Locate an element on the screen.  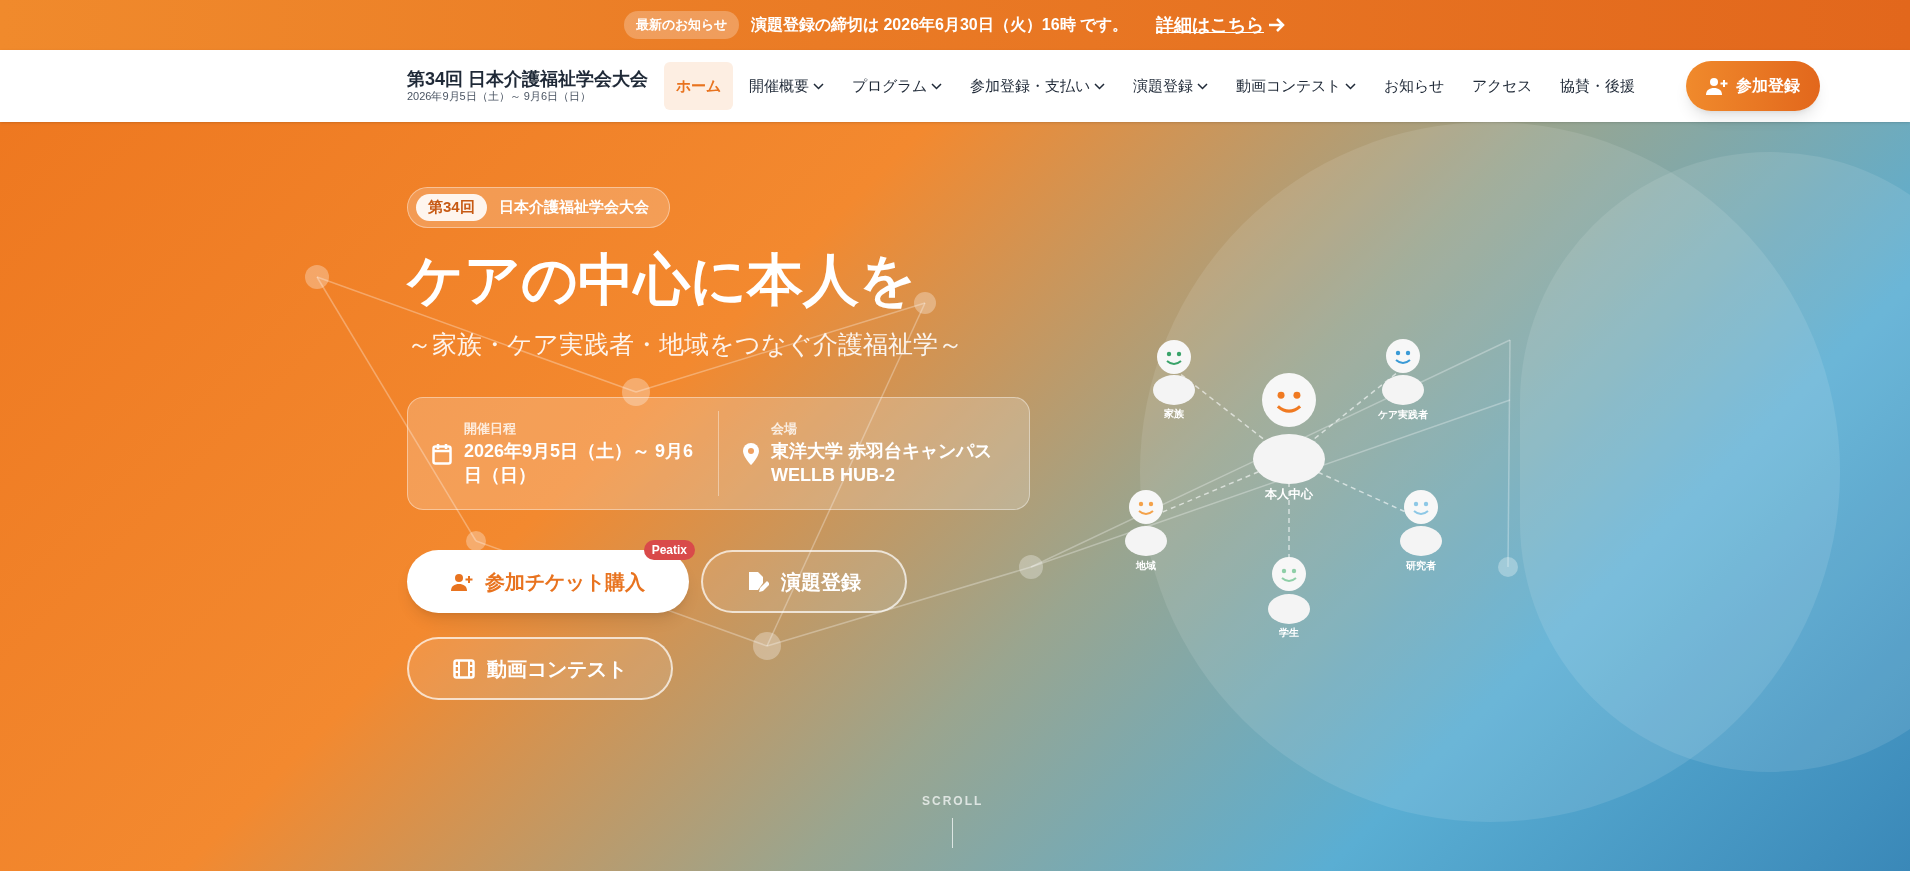
nav-item: お知らせ is located at coordinates (1414, 86).